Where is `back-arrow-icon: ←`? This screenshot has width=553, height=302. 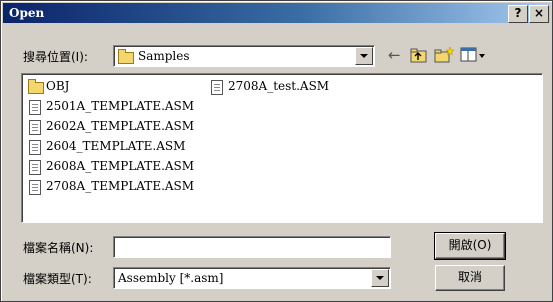 back-arrow-icon: ← is located at coordinates (394, 55).